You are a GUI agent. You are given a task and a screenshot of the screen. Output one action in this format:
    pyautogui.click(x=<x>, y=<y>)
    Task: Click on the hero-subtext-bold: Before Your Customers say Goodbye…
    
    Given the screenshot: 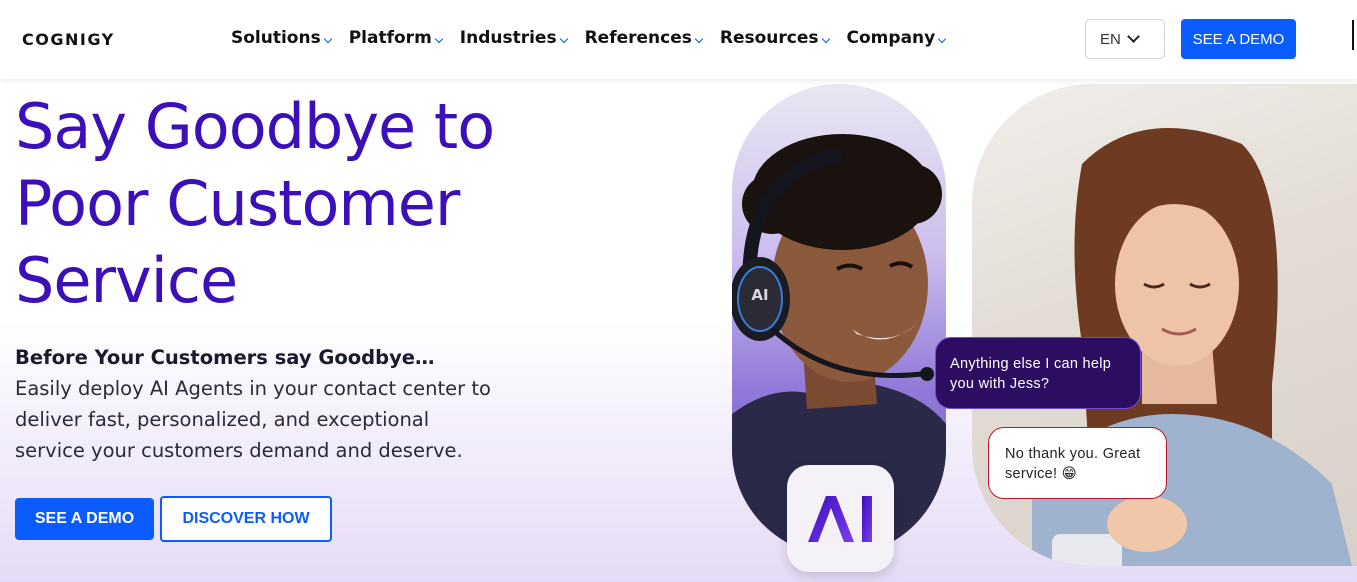 What is the action you would take?
    pyautogui.click(x=225, y=357)
    